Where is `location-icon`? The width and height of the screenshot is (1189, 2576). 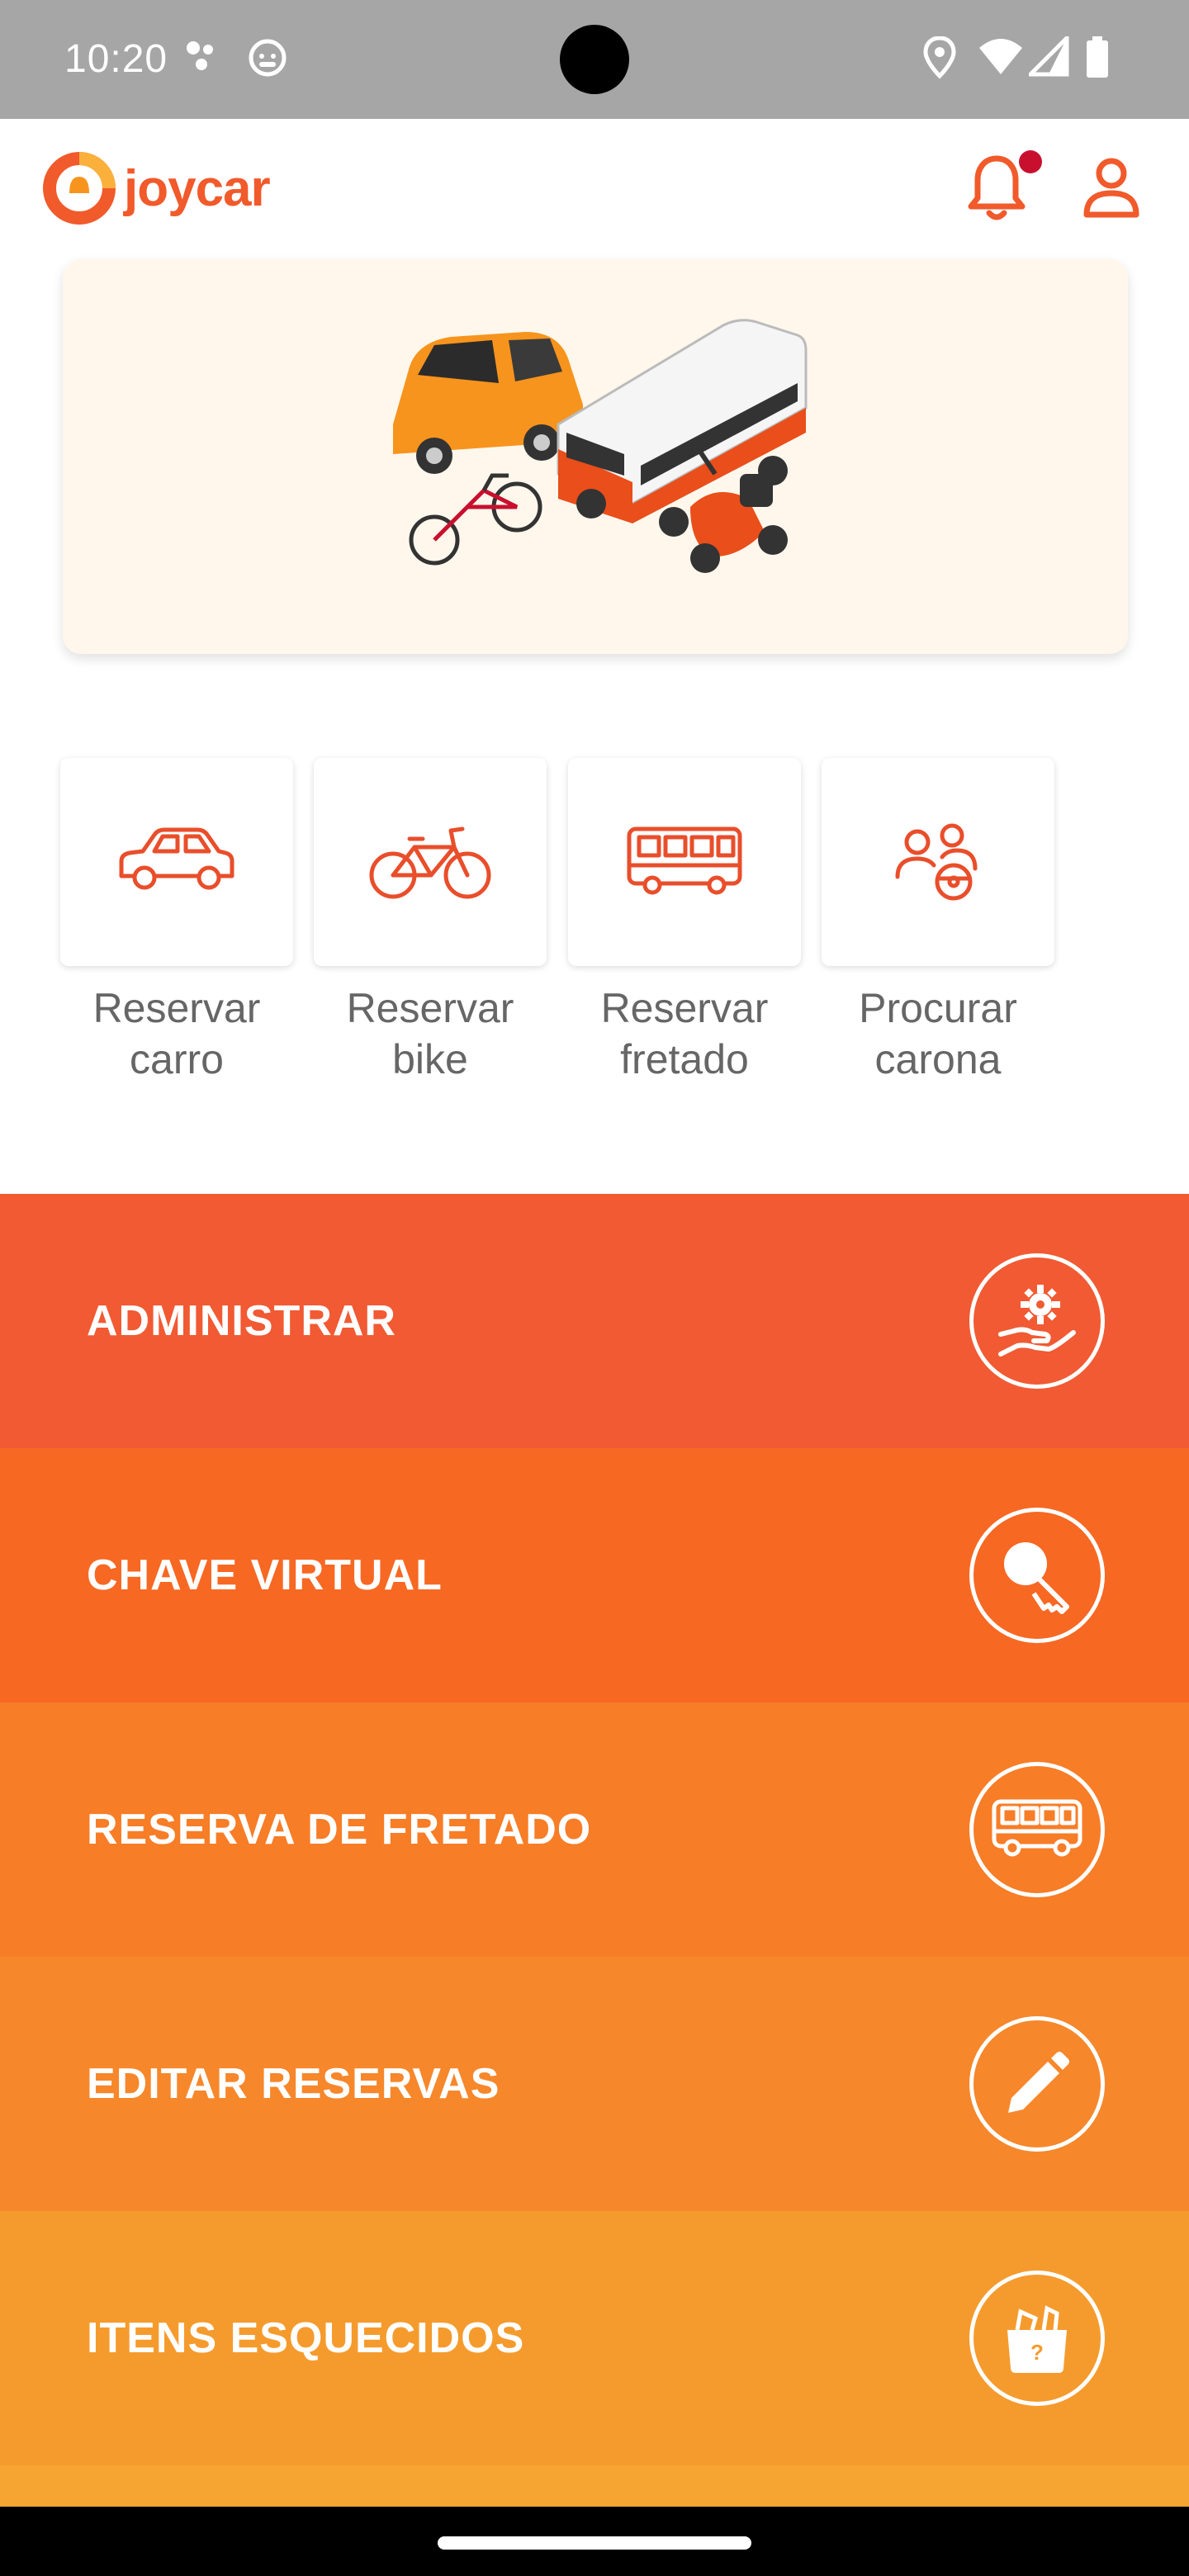
location-icon is located at coordinates (939, 57).